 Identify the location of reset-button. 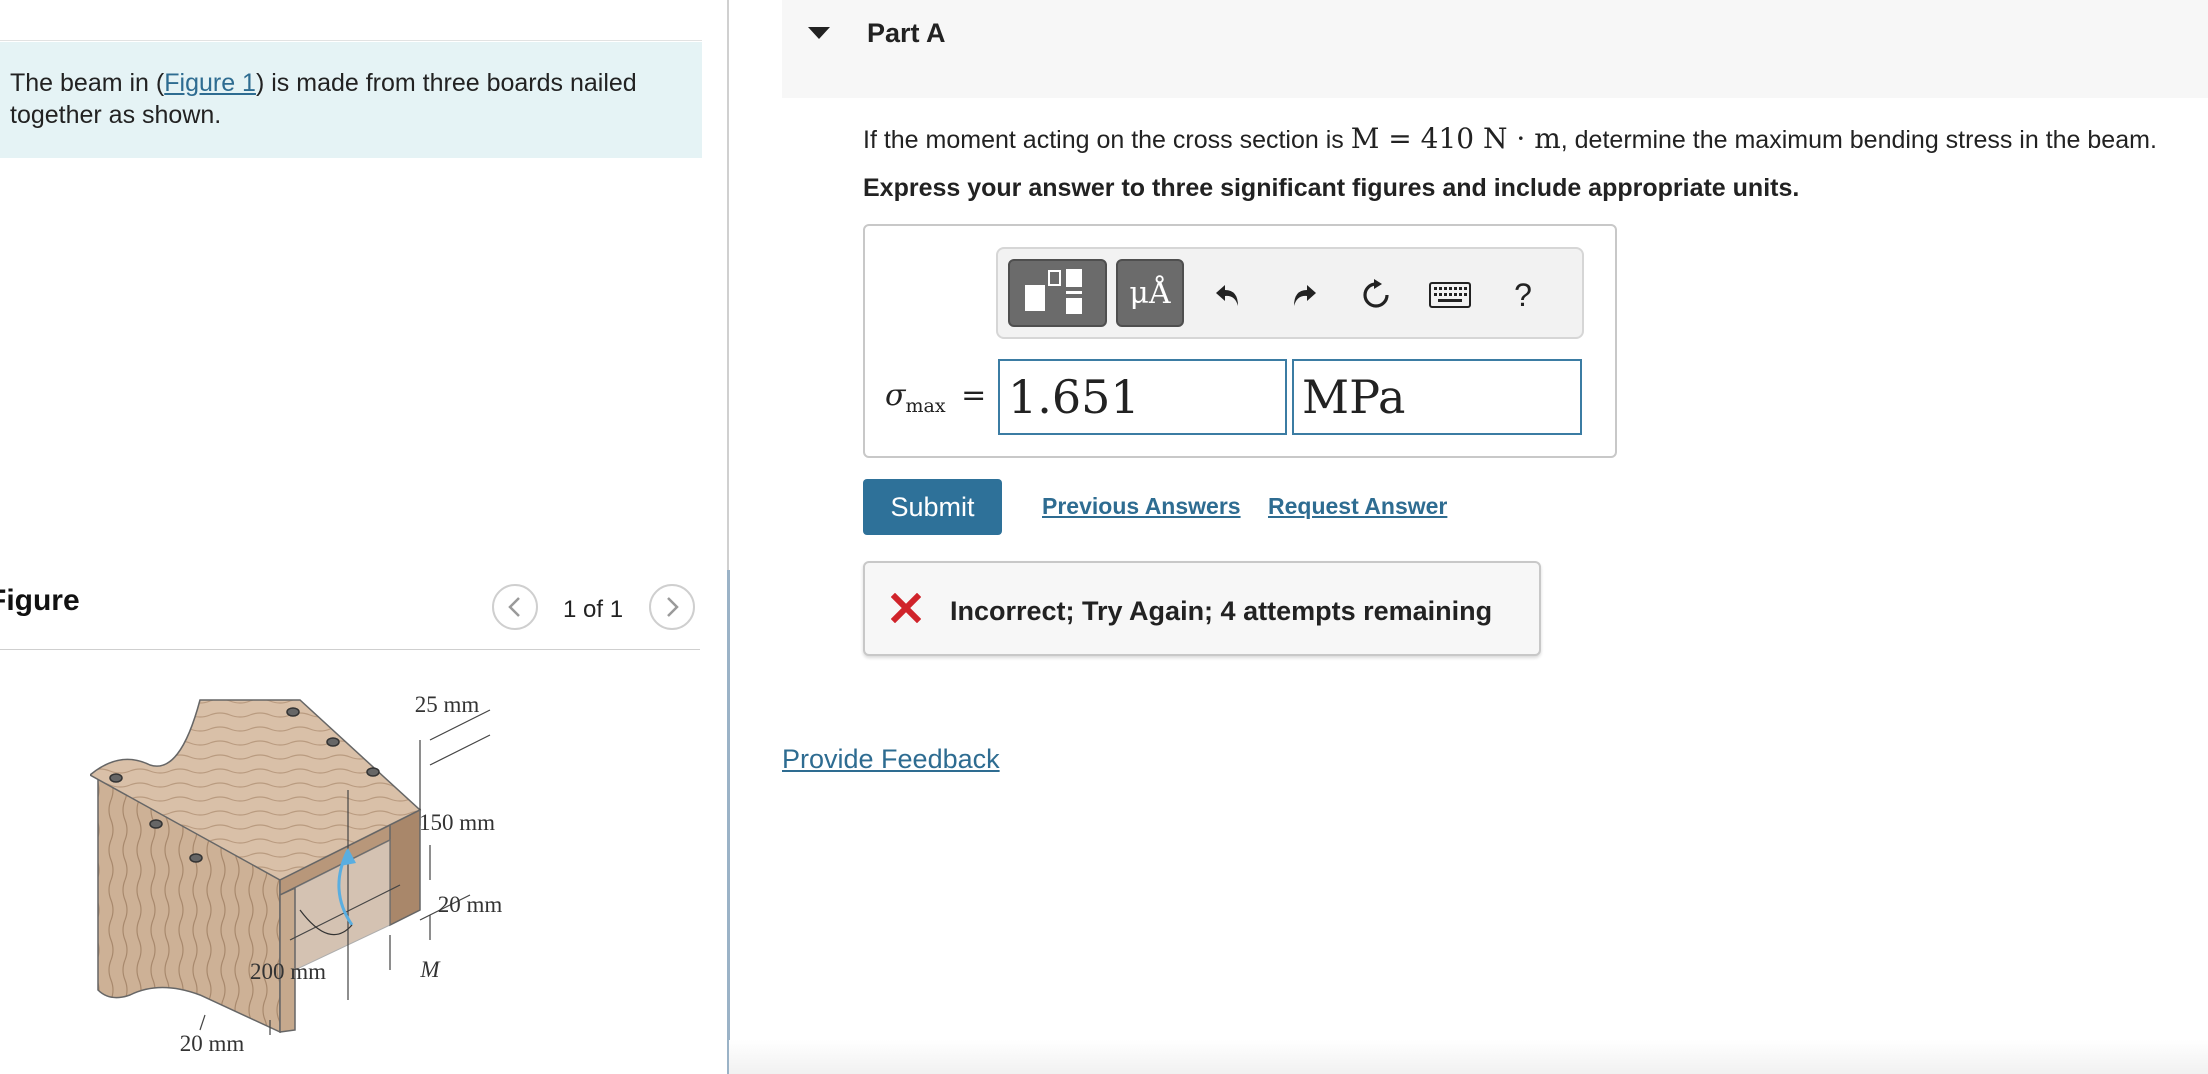
(1376, 295).